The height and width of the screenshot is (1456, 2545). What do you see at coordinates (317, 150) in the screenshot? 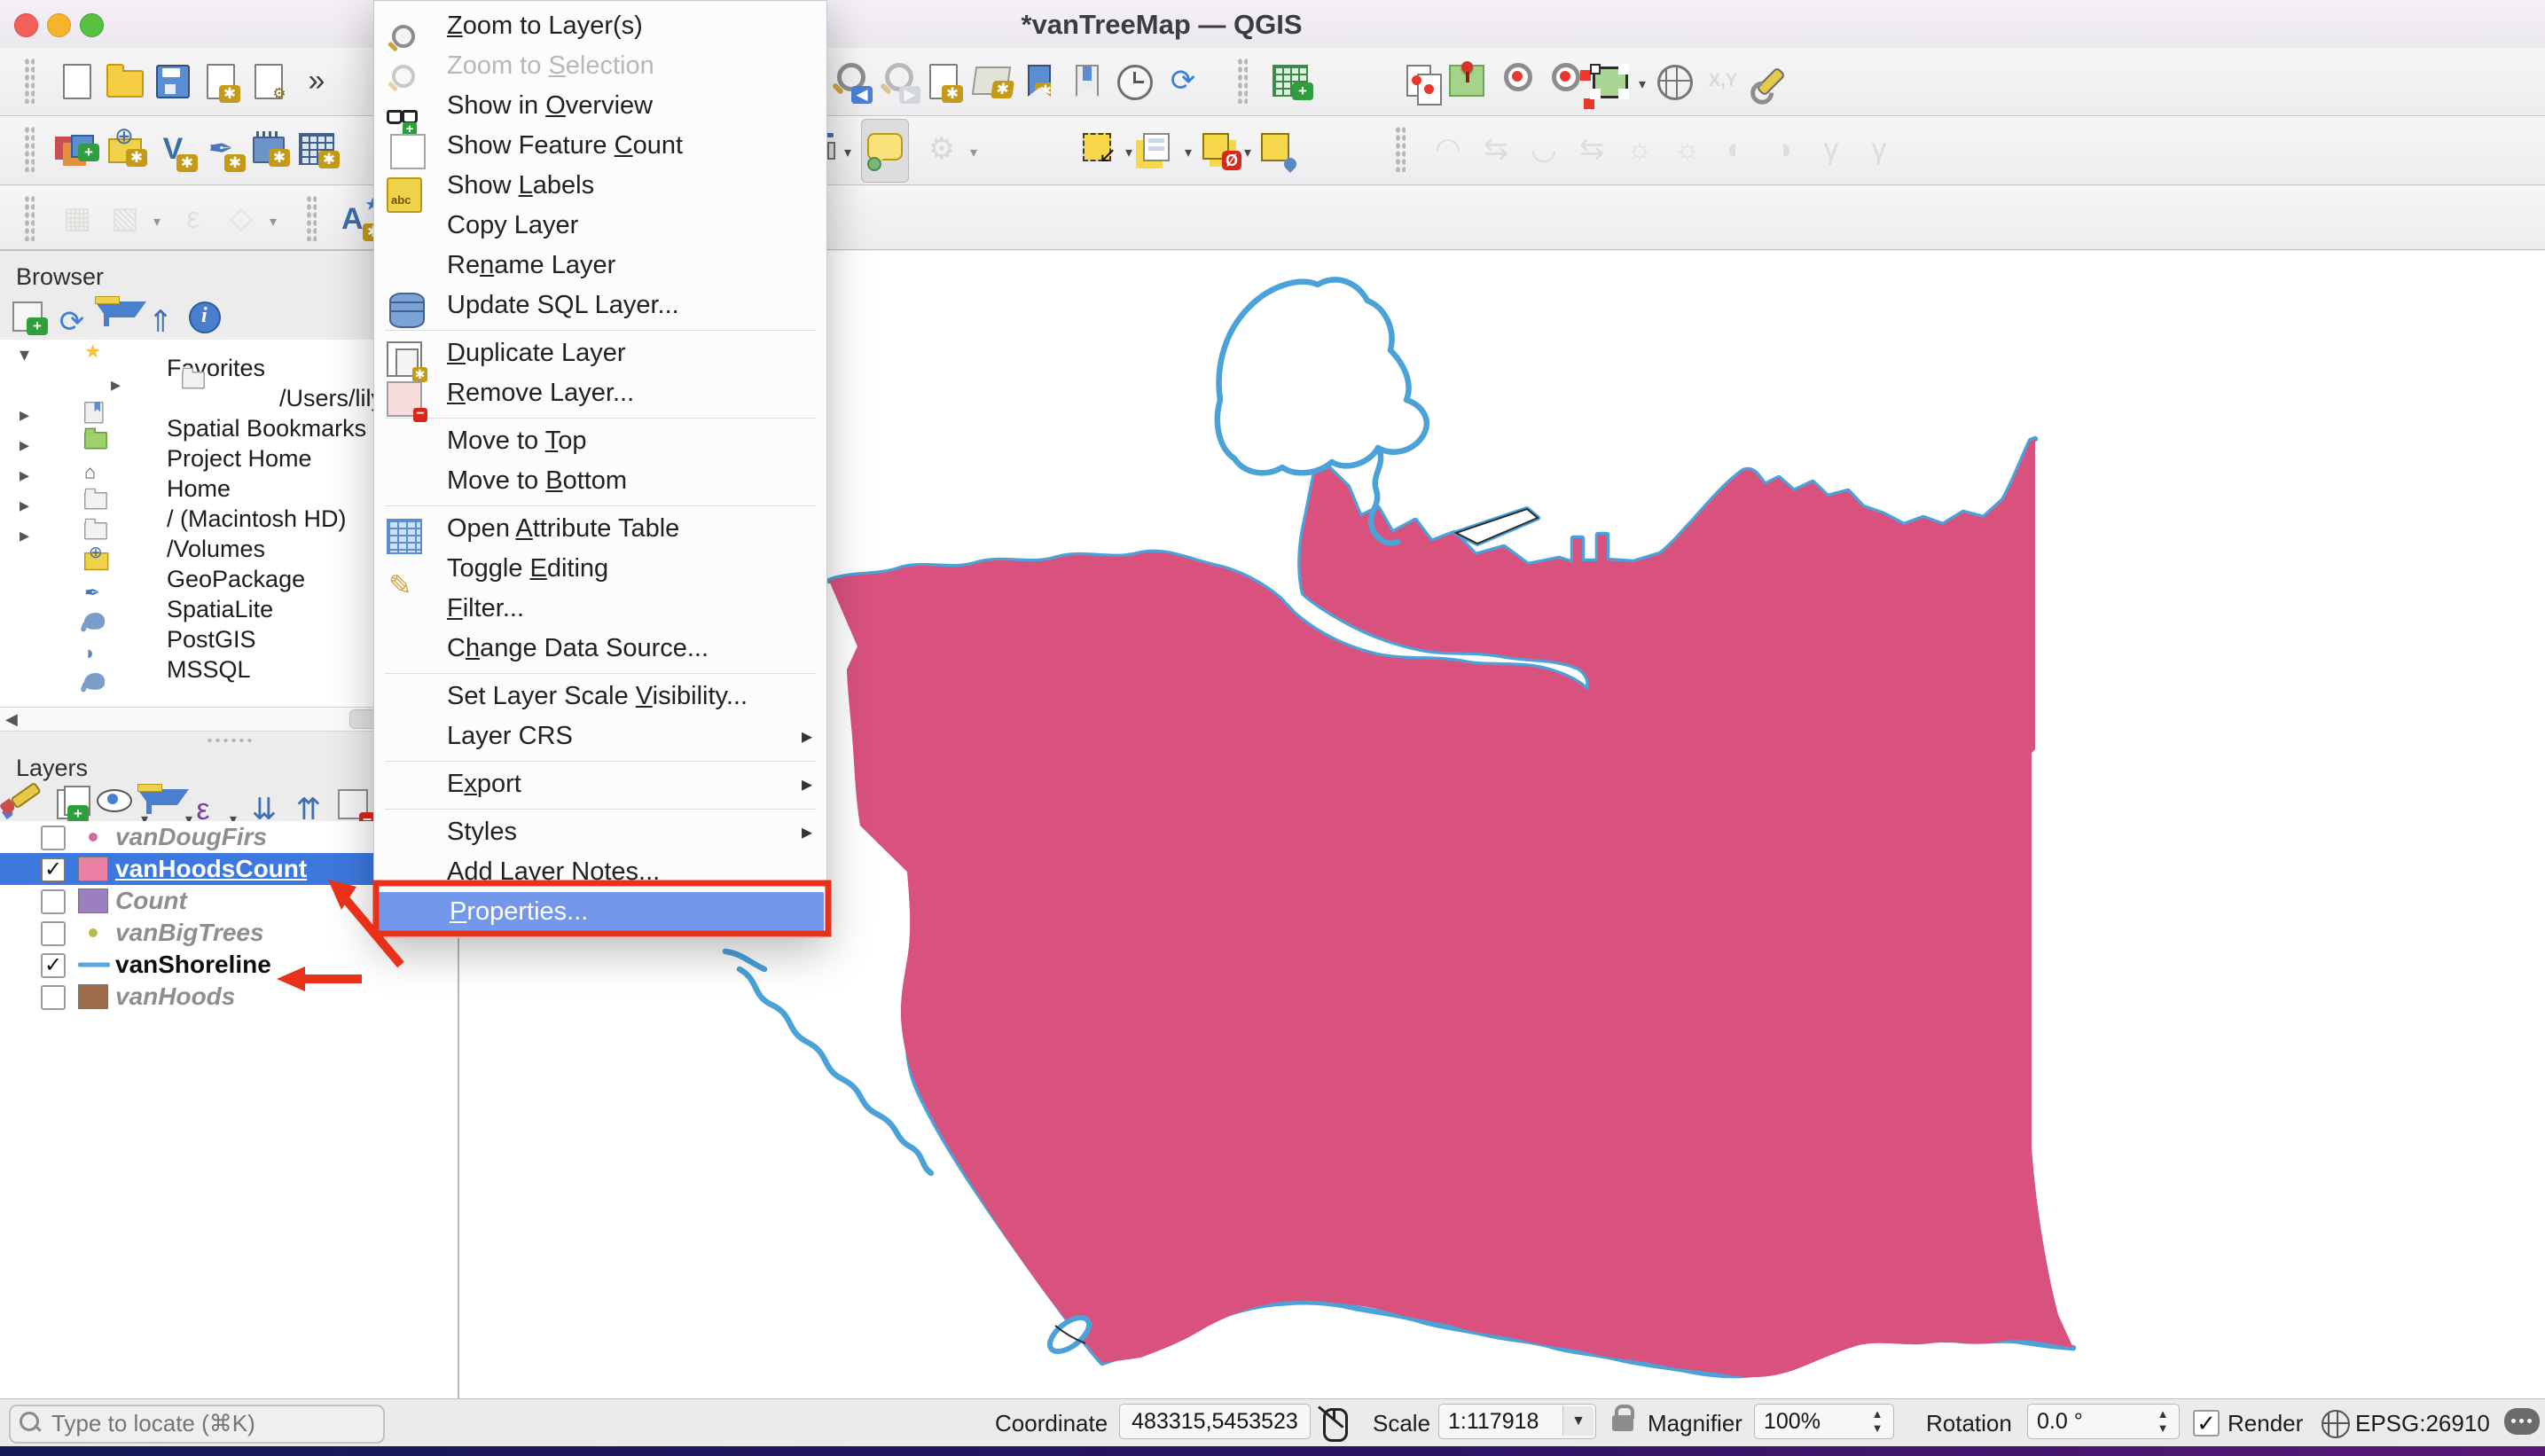
I see `add-raster-layer-button: ✱` at bounding box center [317, 150].